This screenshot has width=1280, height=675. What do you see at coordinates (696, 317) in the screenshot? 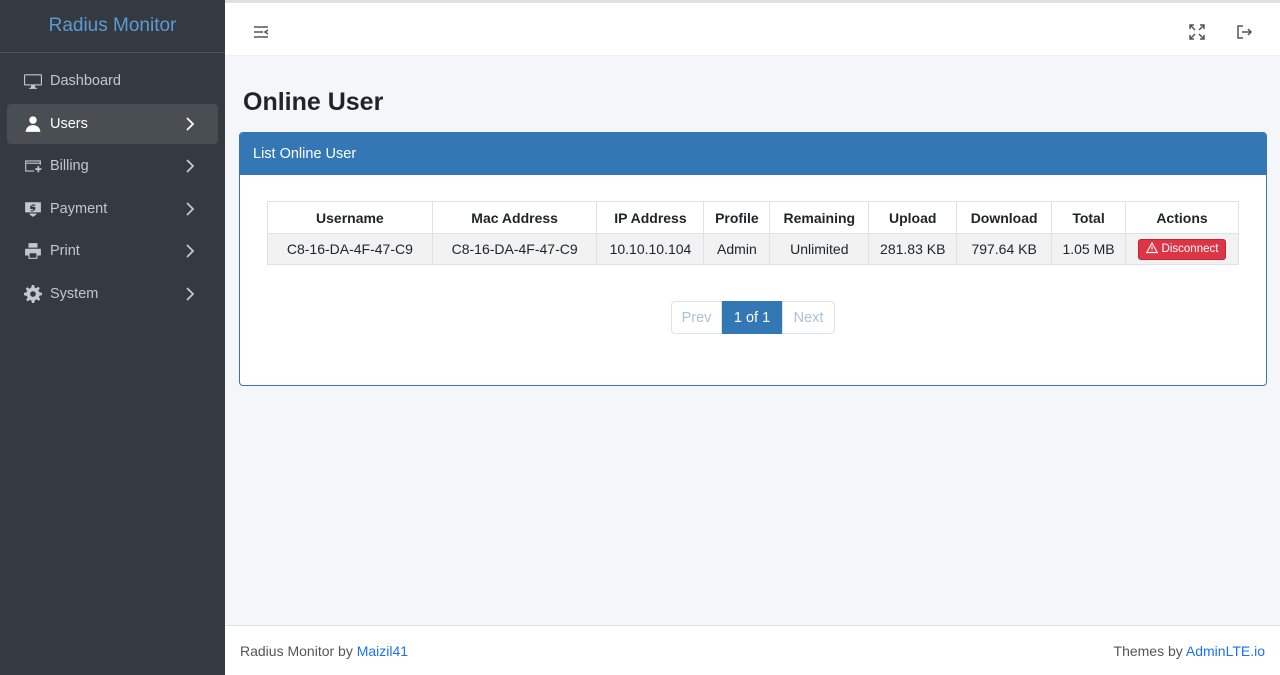
I see `prev-page-button: Prev` at bounding box center [696, 317].